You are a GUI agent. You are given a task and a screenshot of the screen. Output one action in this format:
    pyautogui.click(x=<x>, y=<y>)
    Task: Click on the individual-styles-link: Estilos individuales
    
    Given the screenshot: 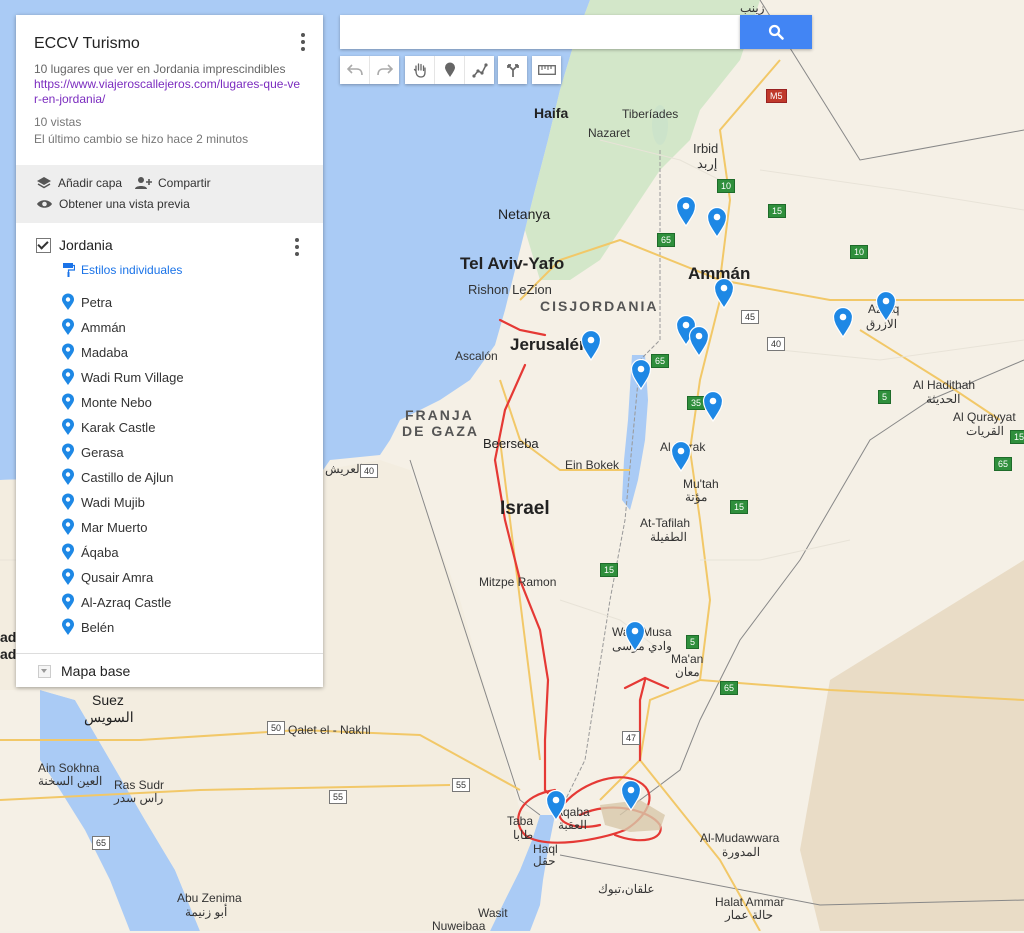 What is the action you would take?
    pyautogui.click(x=122, y=270)
    